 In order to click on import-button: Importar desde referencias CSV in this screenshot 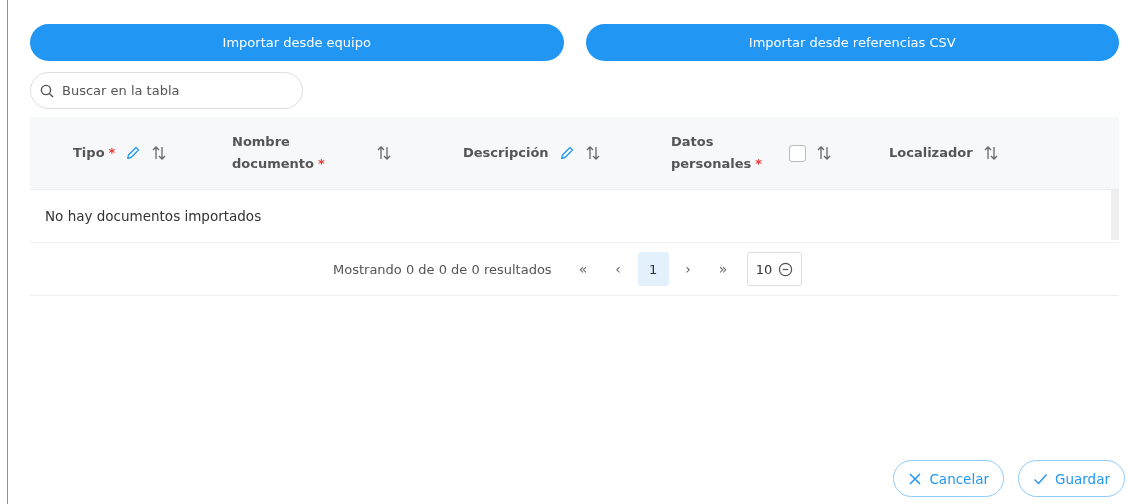, I will do `click(852, 42)`.